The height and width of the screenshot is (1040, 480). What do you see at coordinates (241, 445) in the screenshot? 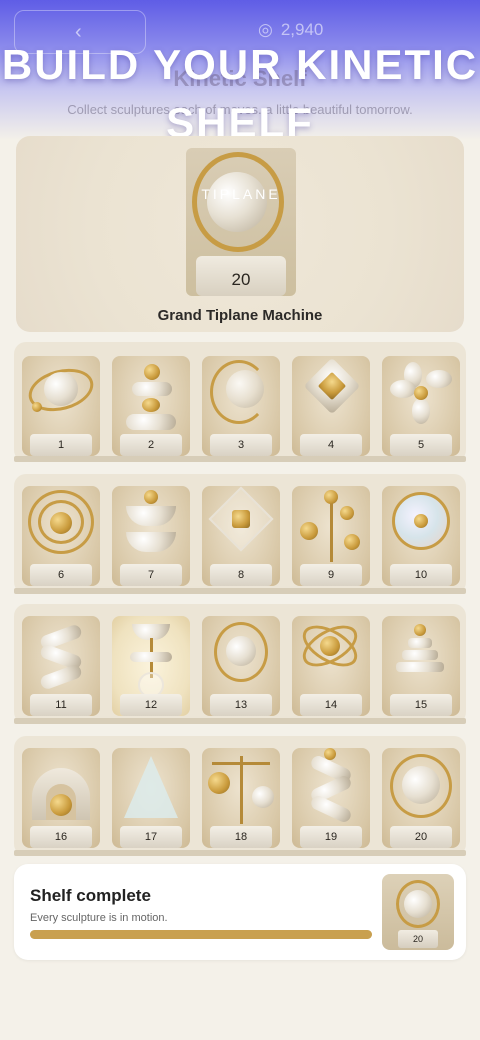
I see `tile-number: 3` at bounding box center [241, 445].